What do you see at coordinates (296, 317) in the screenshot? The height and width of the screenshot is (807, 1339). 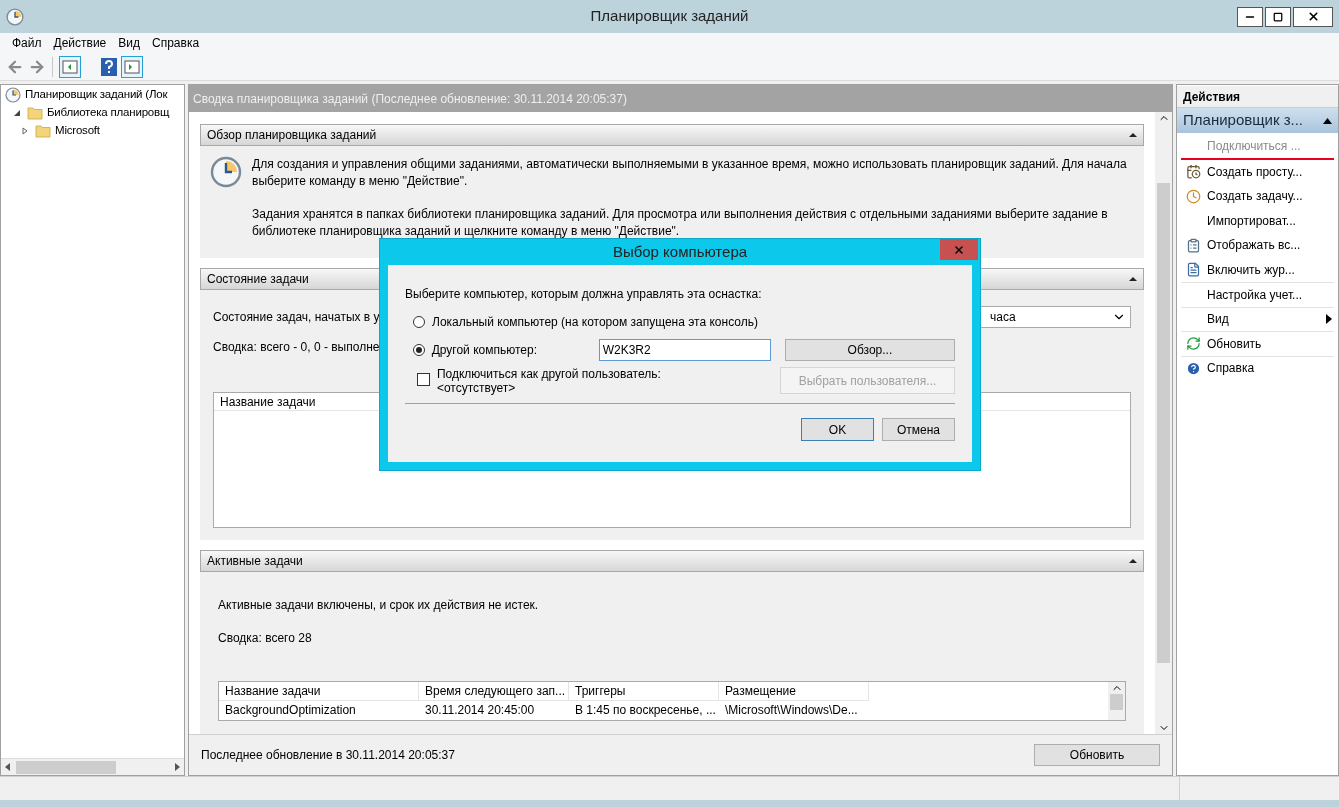 I see `filter-label: Состояние задач, начатых в у` at bounding box center [296, 317].